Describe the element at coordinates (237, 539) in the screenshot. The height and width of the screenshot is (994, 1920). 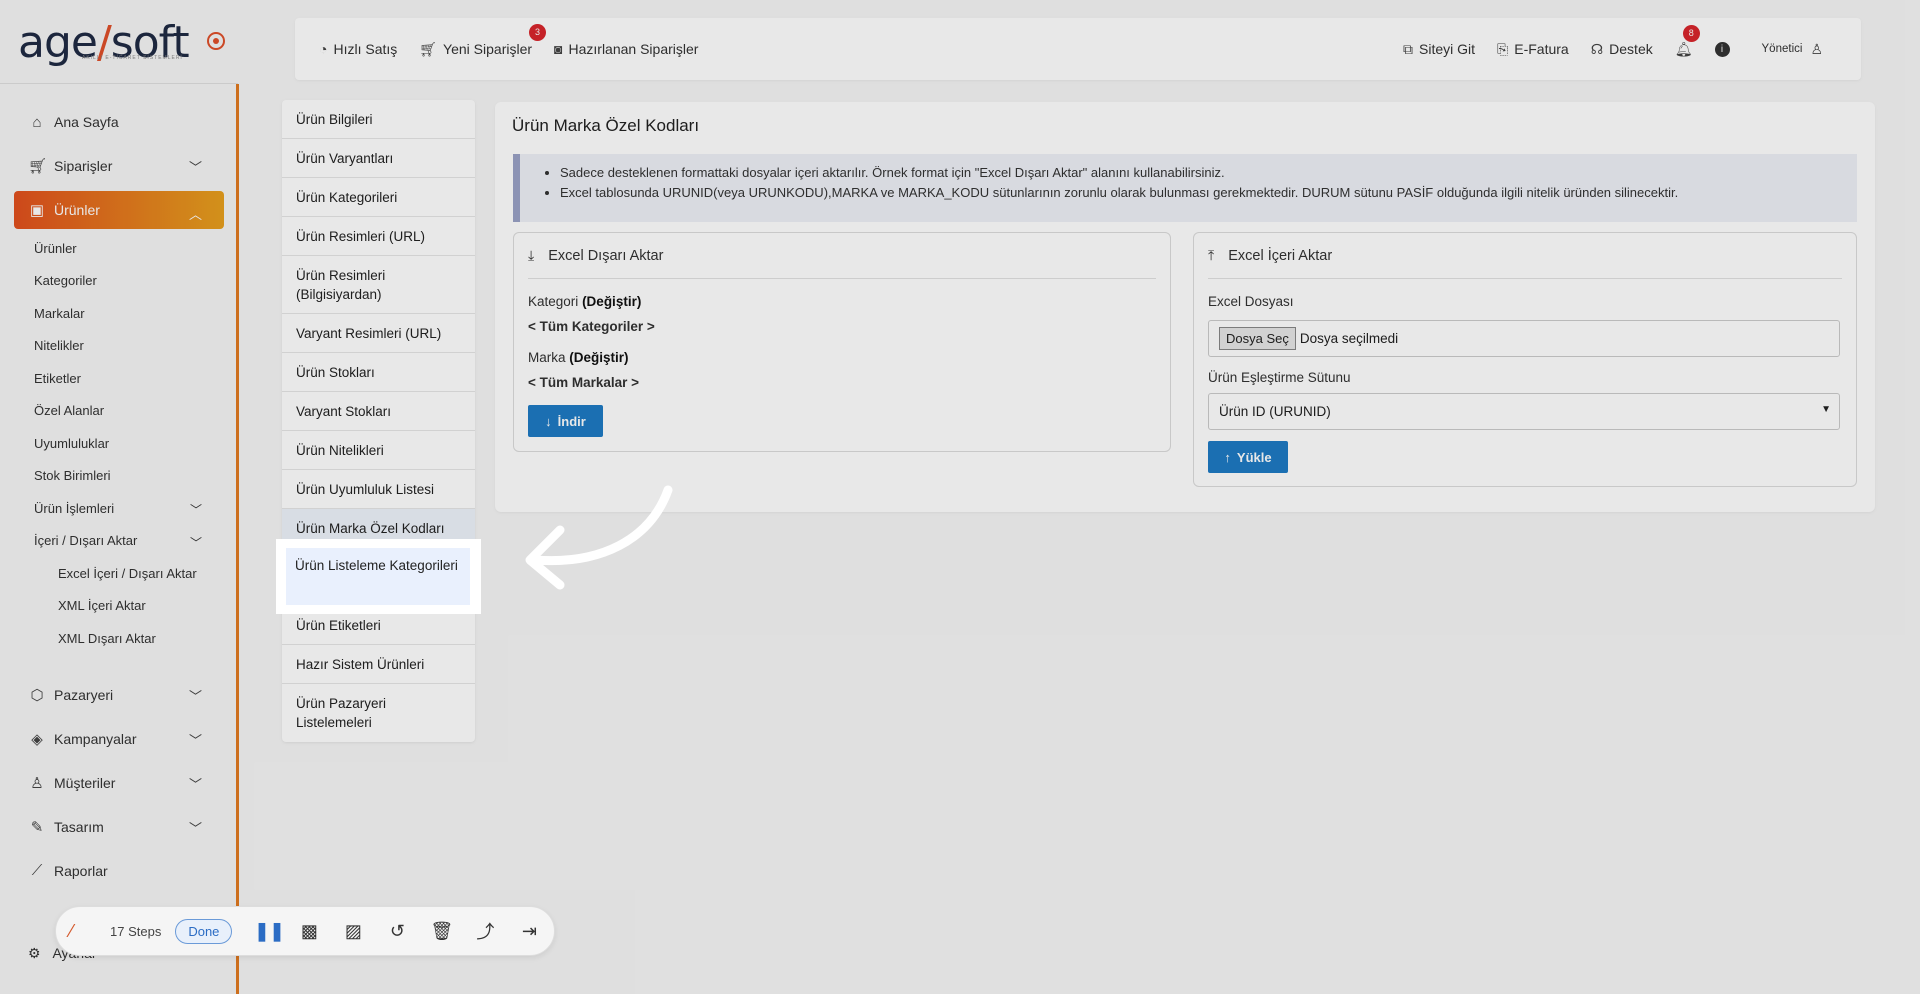
I see `sidebar-accent-border` at that location.